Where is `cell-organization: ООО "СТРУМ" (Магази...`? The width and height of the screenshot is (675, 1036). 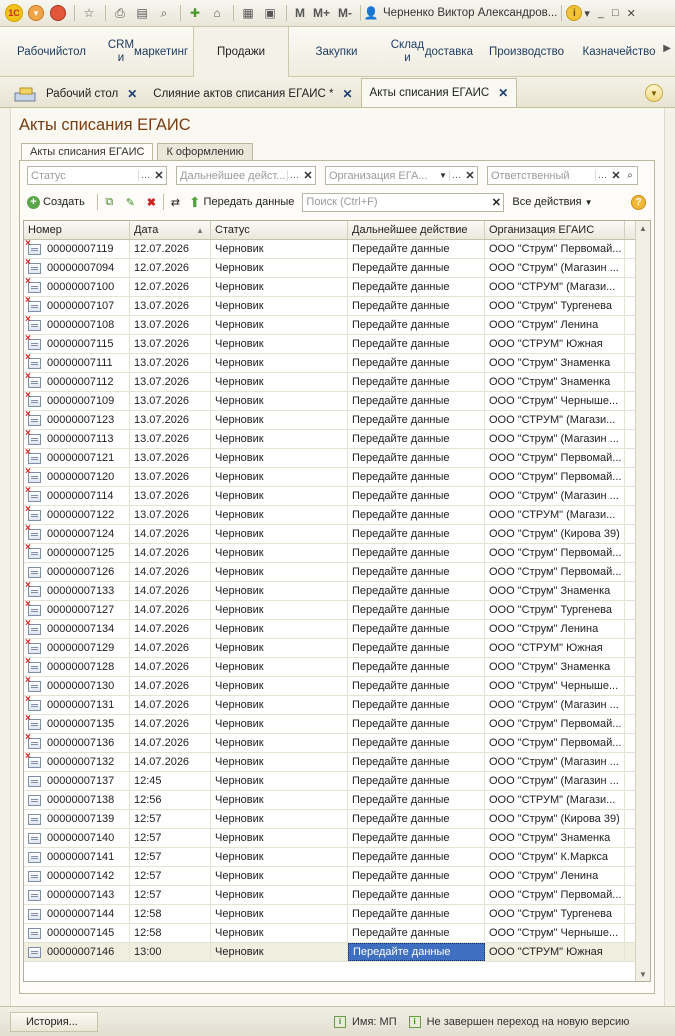 cell-organization: ООО "СТРУМ" (Магази... is located at coordinates (555, 420).